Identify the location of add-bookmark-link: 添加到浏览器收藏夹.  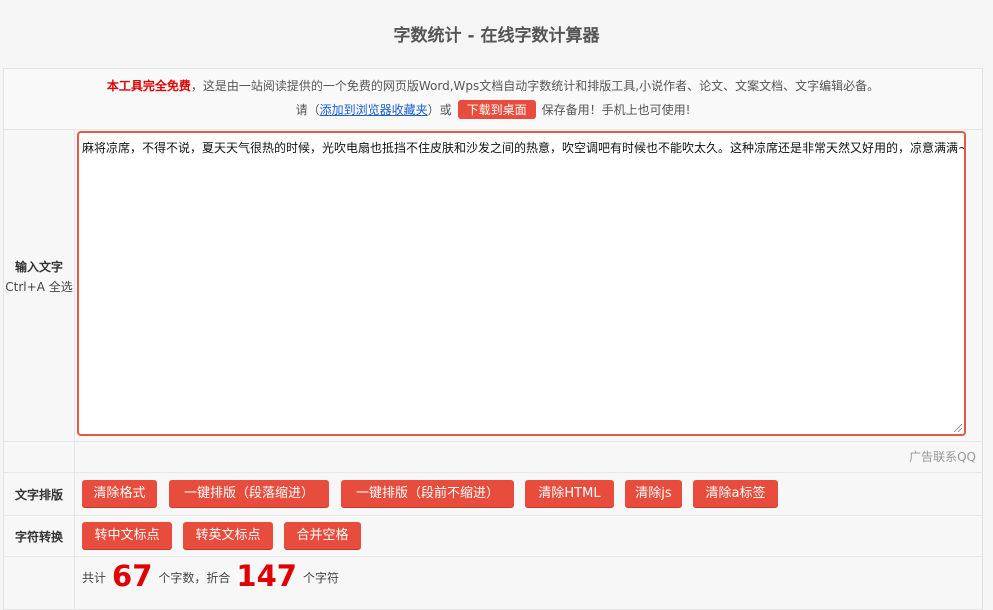
(374, 110).